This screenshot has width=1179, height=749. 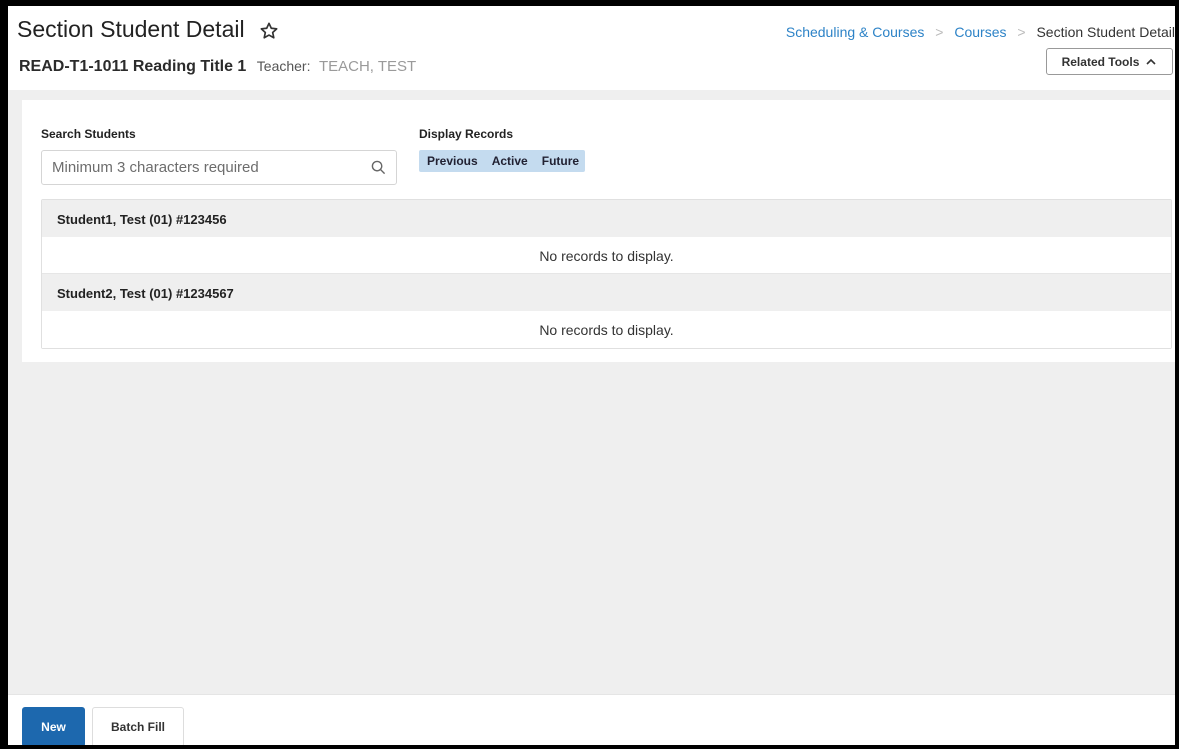 I want to click on toggle-active: Active, so click(x=509, y=161).